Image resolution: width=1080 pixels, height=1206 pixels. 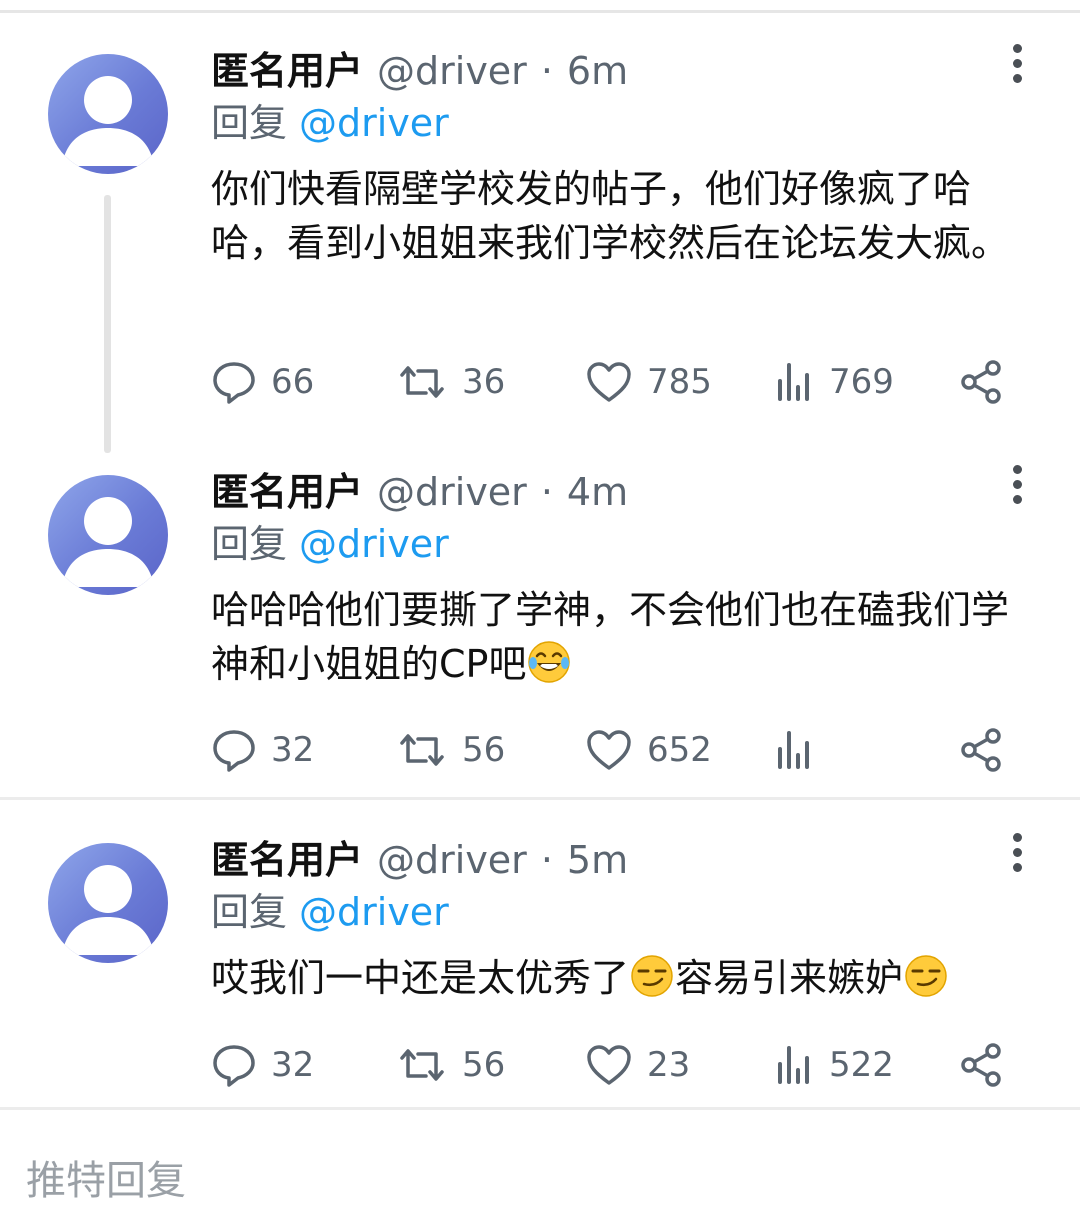 I want to click on tweet-actions: 32 56 652, so click(x=611, y=750).